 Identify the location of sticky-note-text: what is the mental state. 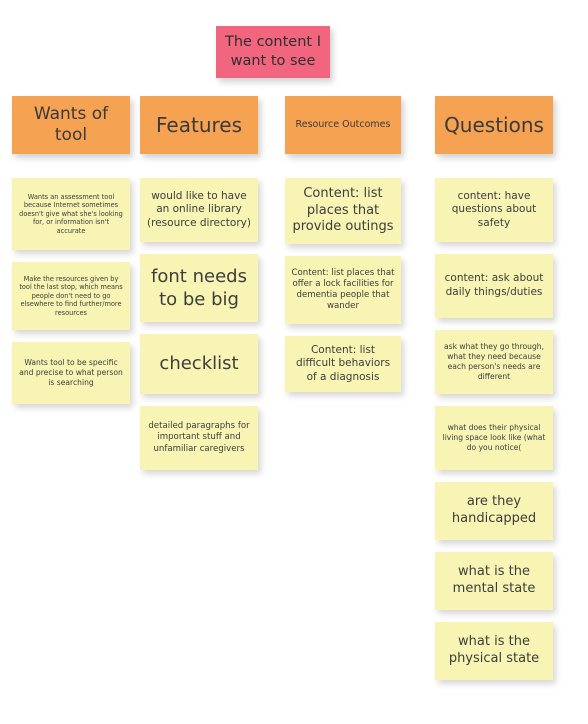
(494, 580).